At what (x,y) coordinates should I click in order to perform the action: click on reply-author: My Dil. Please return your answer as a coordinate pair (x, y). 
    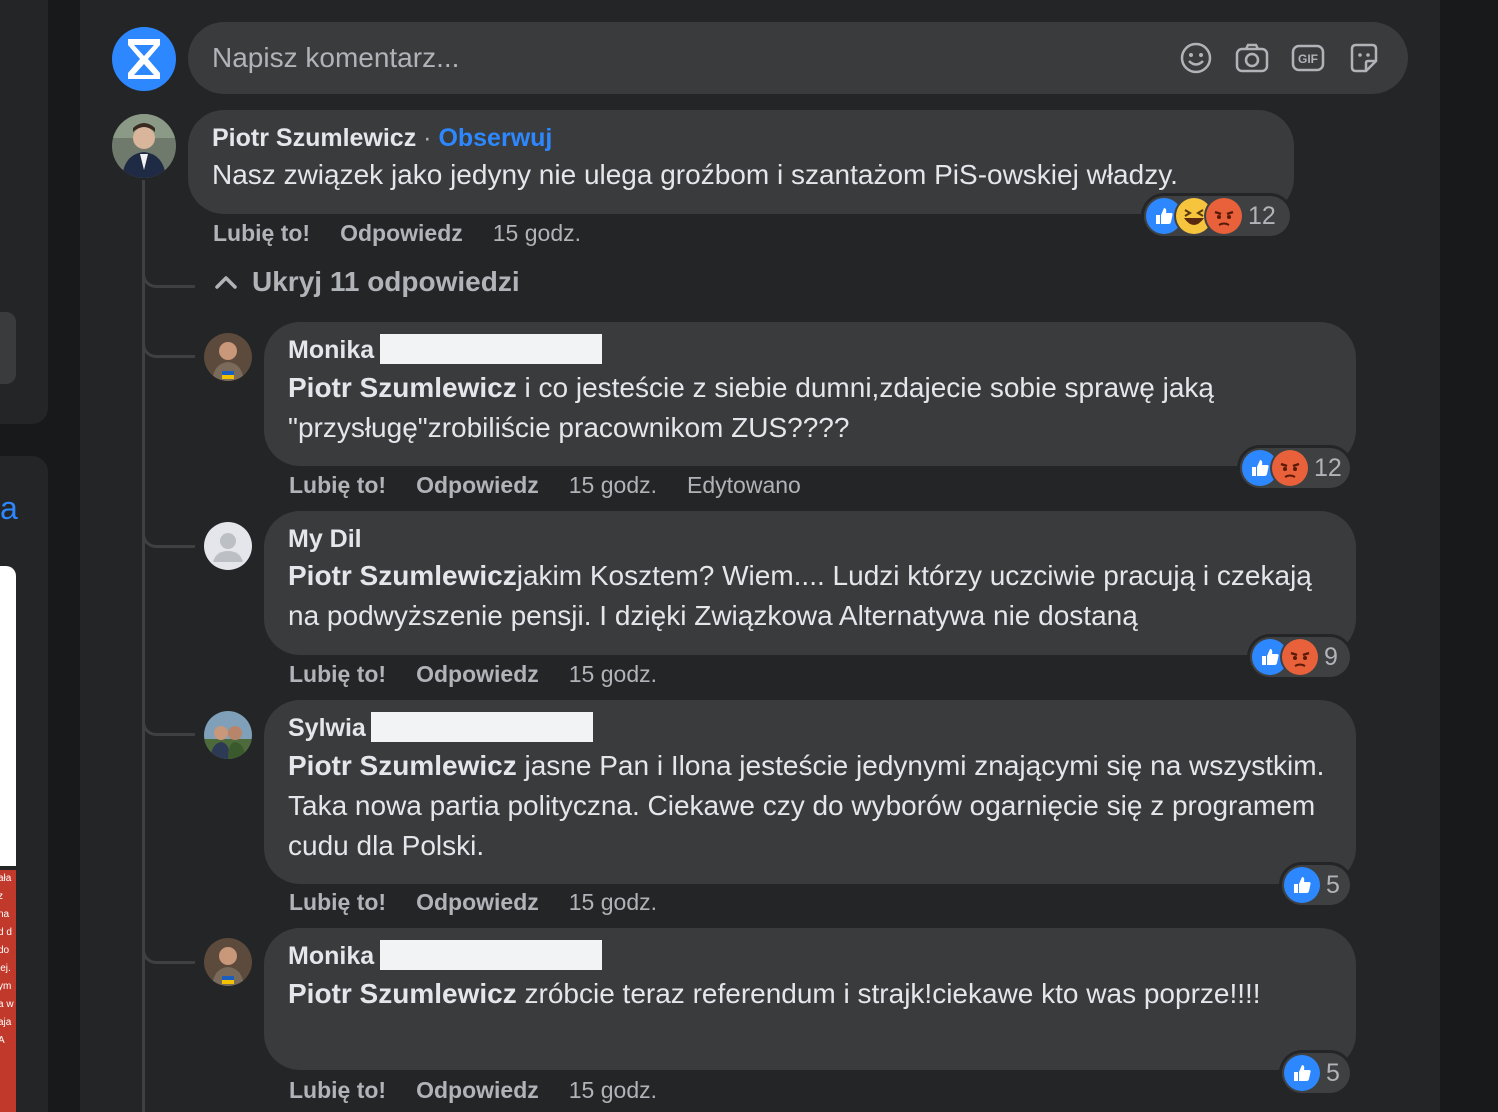
    Looking at the image, I should click on (325, 539).